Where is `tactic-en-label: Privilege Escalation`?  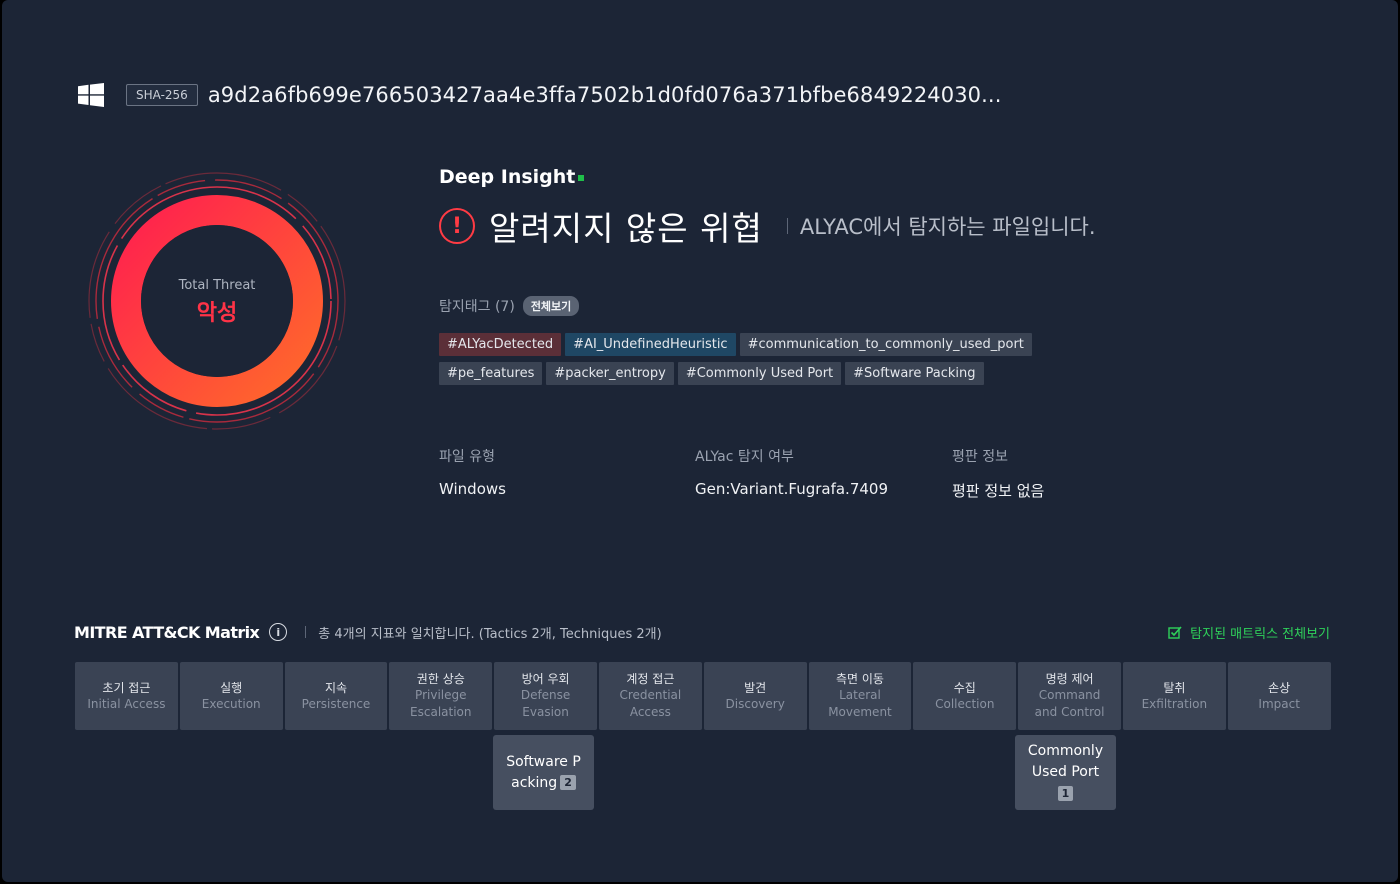 tactic-en-label: Privilege Escalation is located at coordinates (441, 703).